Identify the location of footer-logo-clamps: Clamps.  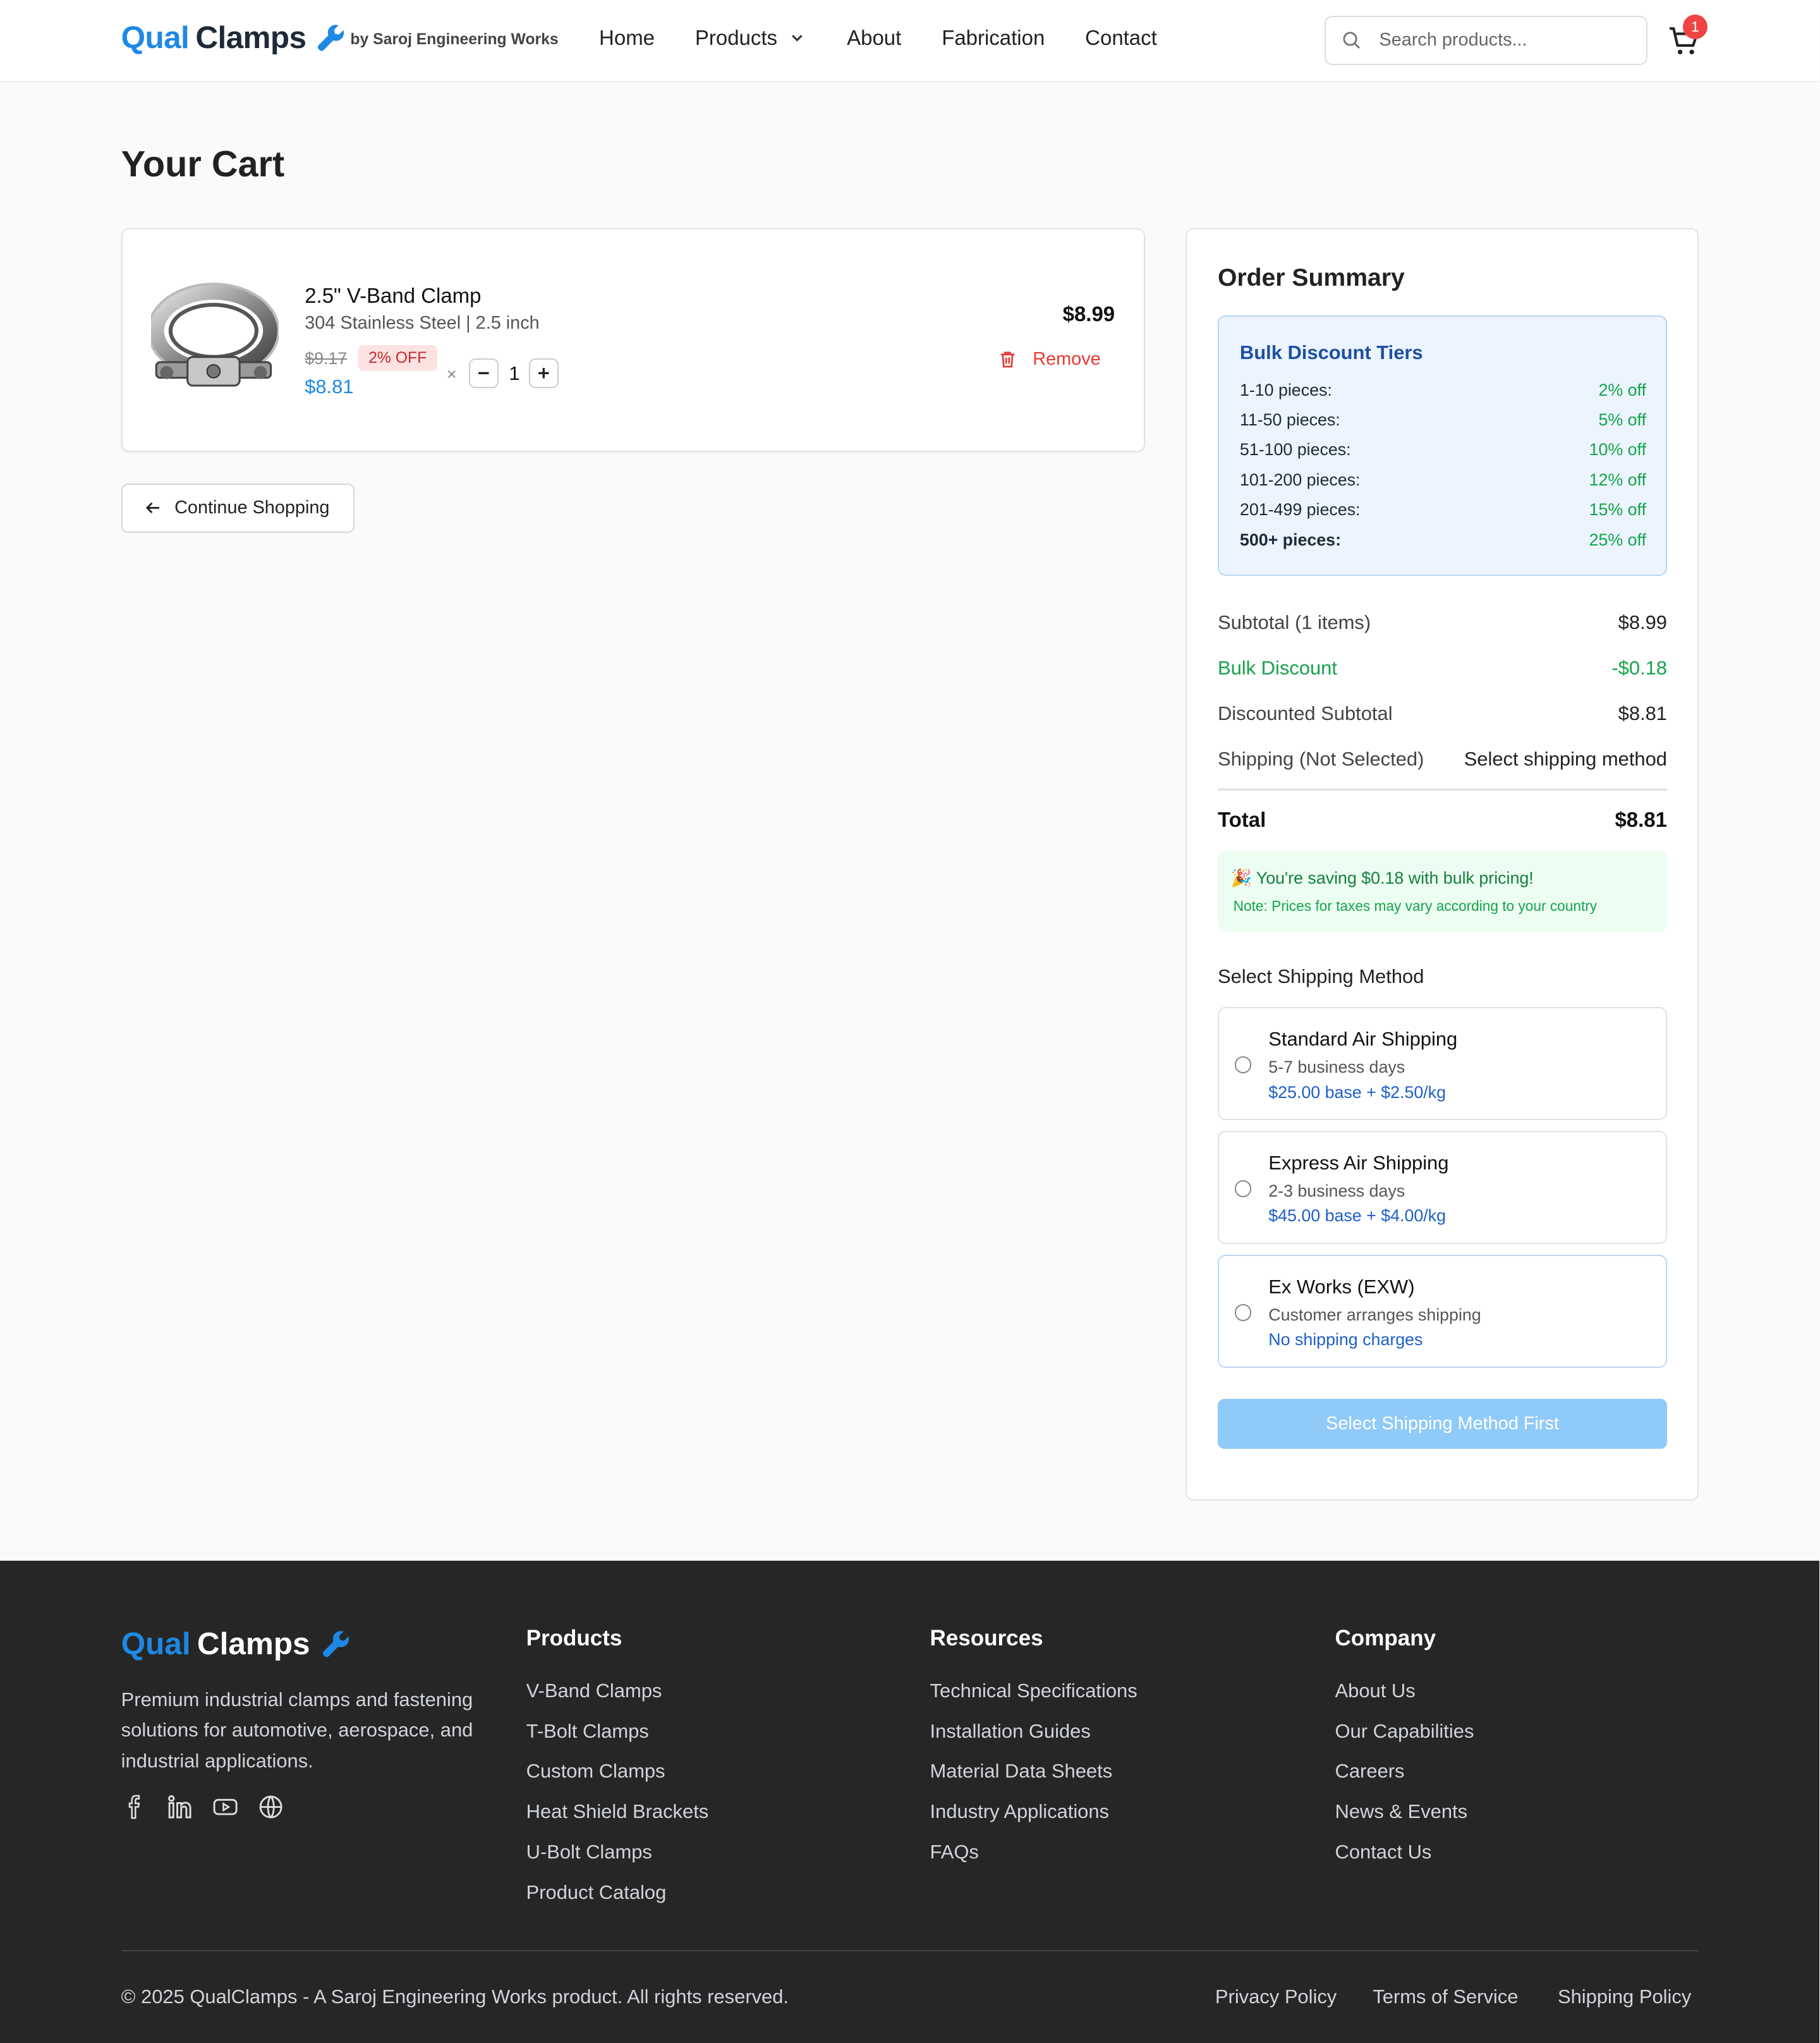
(253, 1644).